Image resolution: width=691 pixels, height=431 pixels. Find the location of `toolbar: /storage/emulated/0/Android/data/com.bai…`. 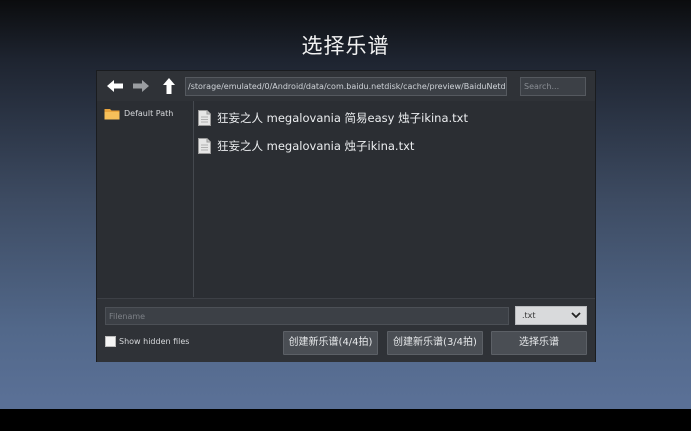

toolbar: /storage/emulated/0/Android/data/com.bai… is located at coordinates (346, 86).